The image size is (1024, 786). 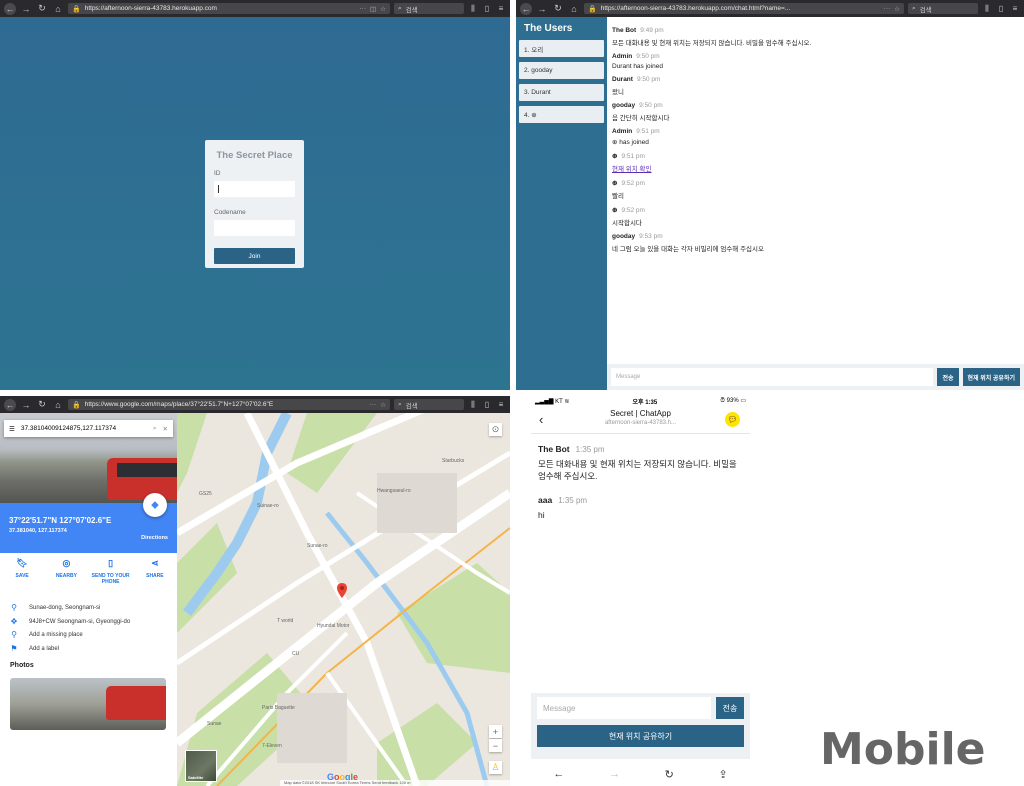 What do you see at coordinates (561, 48) in the screenshot?
I see `user-item: 1. 오리` at bounding box center [561, 48].